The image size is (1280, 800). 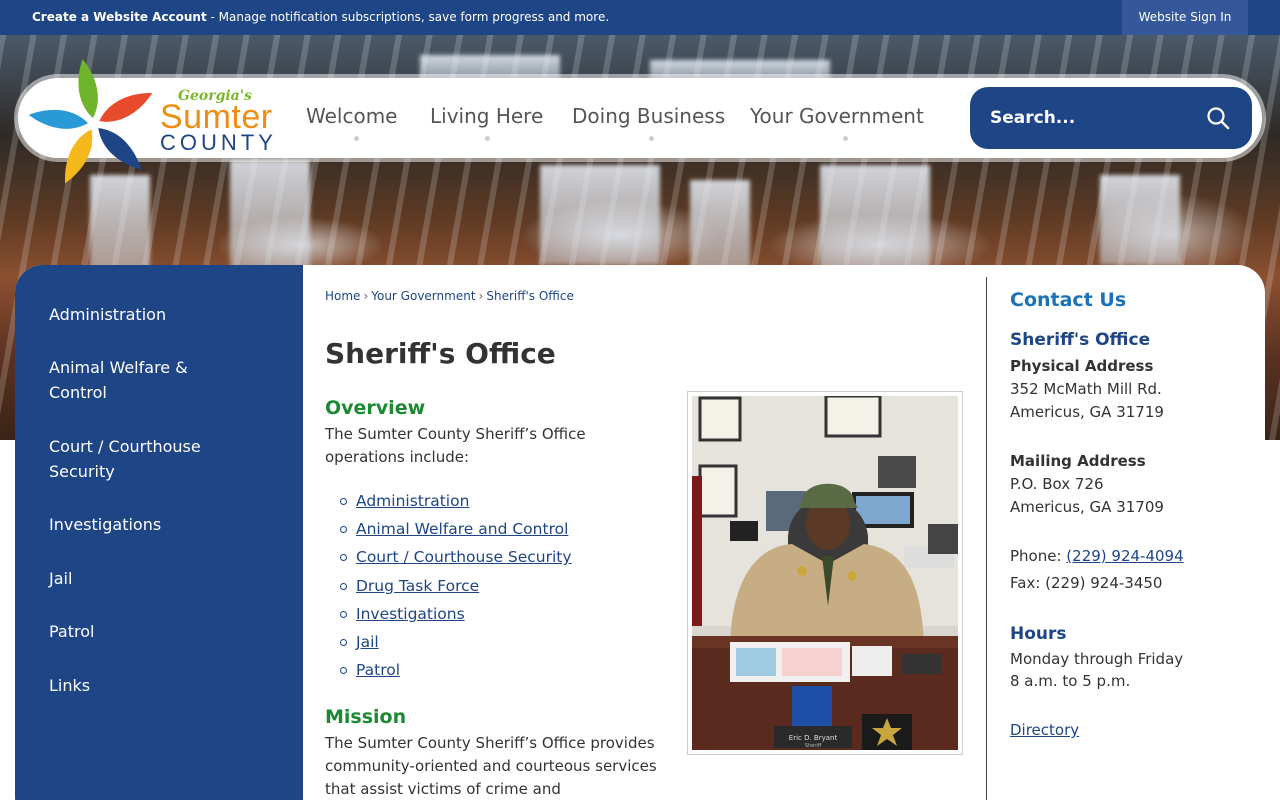 I want to click on phone-link: (229) 924-4094, so click(x=1124, y=556).